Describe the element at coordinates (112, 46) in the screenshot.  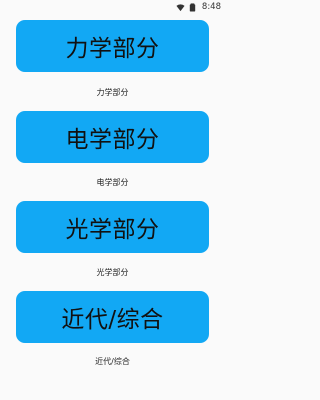
I see `mechanics-button: 力学部分` at that location.